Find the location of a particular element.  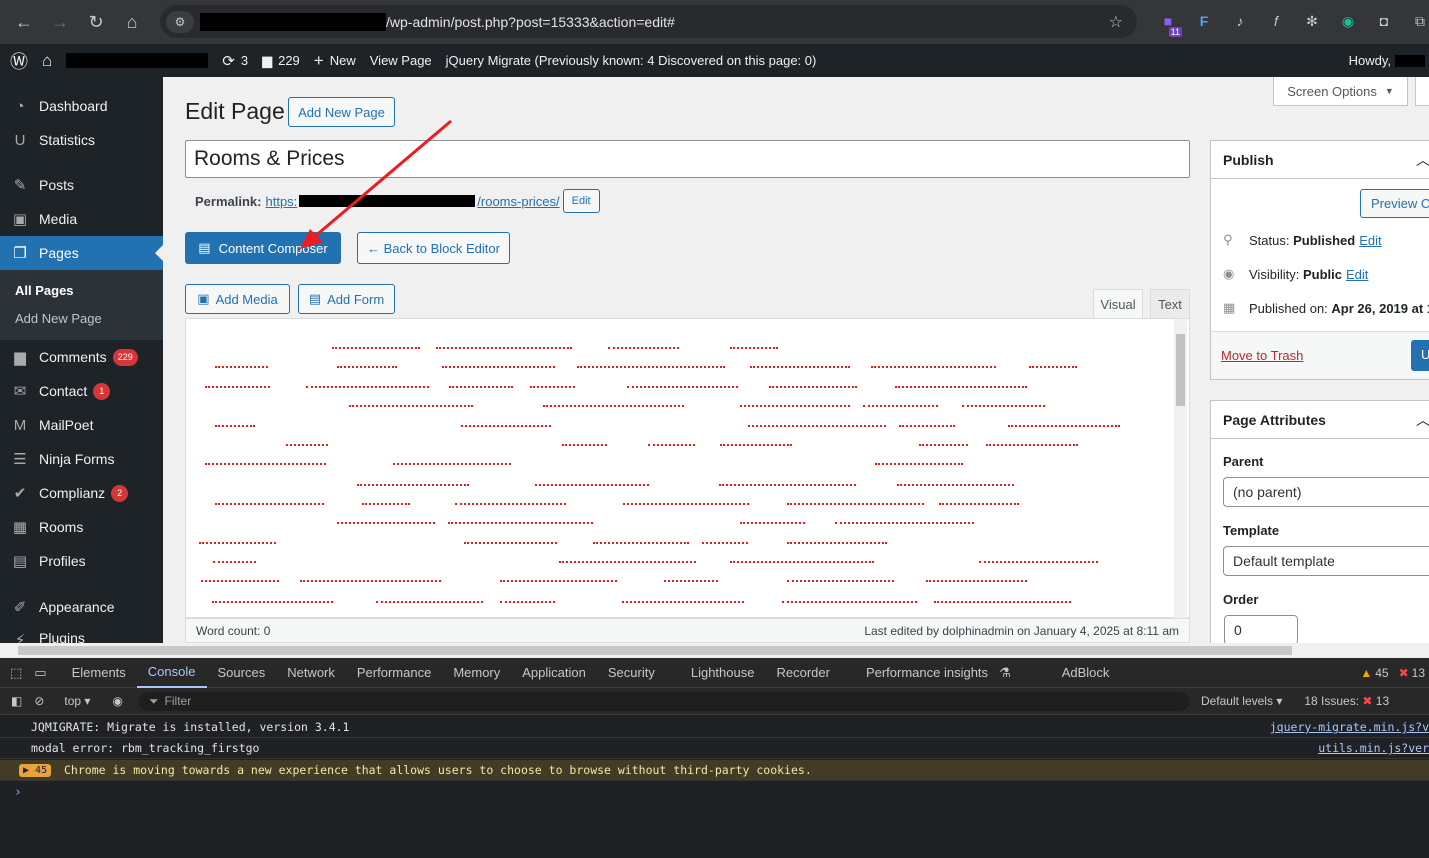

updates-item: ⟳ 3 is located at coordinates (235, 60).